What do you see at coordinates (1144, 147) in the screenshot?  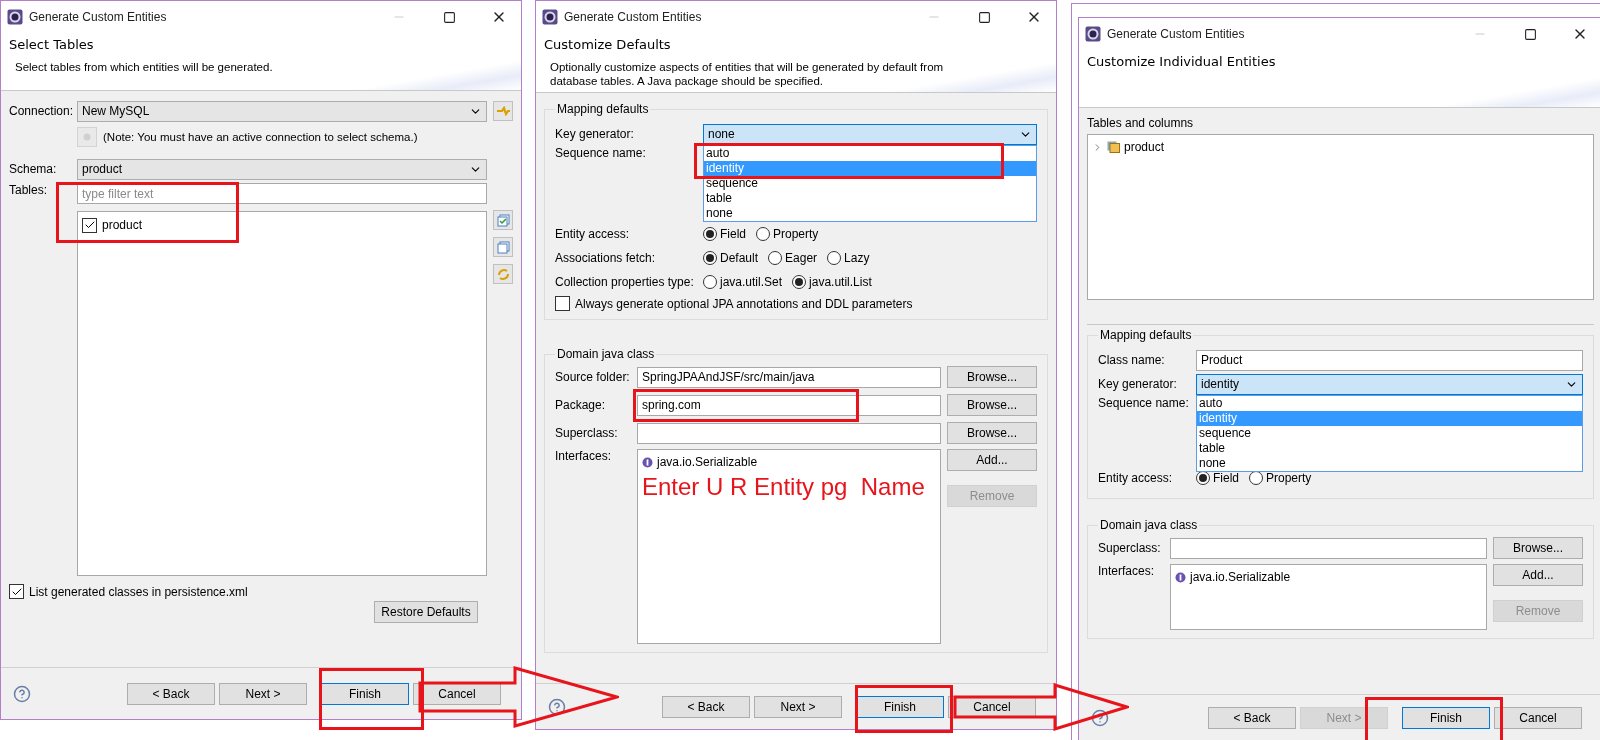 I see `tree-item: product` at bounding box center [1144, 147].